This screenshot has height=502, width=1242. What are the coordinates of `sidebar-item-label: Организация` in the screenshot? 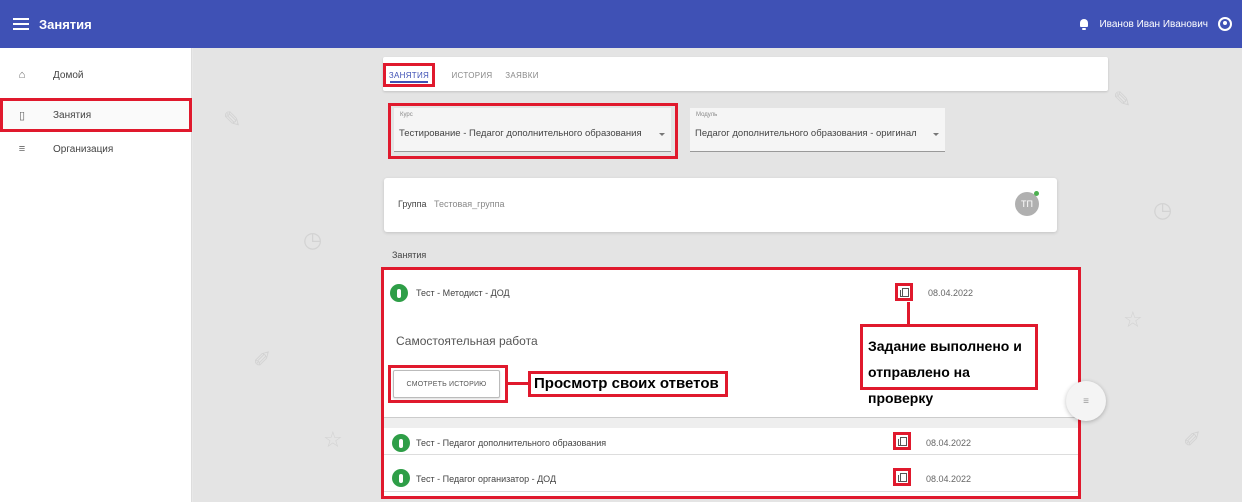 It's located at (83, 149).